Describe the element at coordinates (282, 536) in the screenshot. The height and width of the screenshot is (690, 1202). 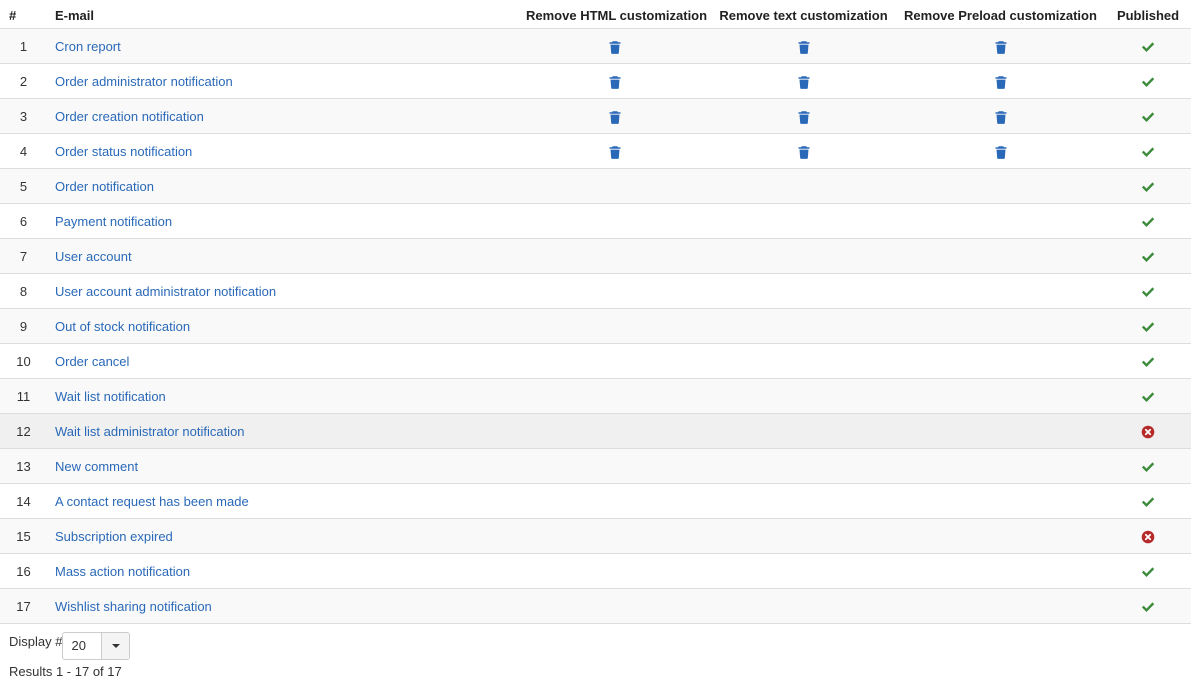
I see `email-cell: Subscription expired` at that location.